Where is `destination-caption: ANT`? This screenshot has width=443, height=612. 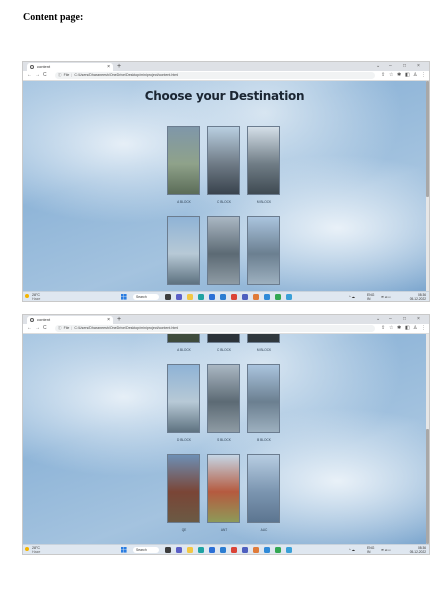
destination-caption: ANT is located at coordinates (224, 530).